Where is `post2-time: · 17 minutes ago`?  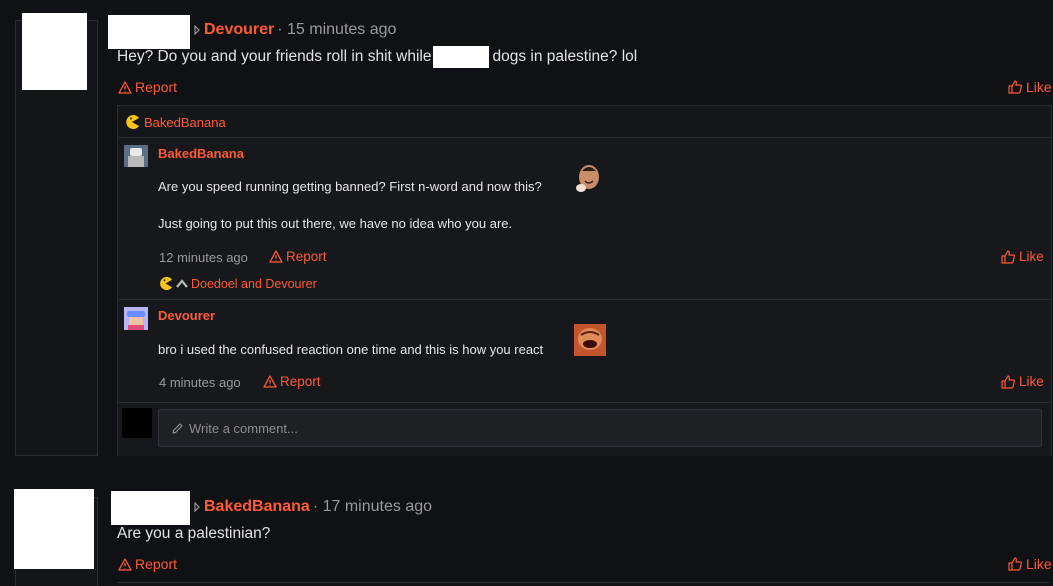 post2-time: · 17 minutes ago is located at coordinates (372, 506).